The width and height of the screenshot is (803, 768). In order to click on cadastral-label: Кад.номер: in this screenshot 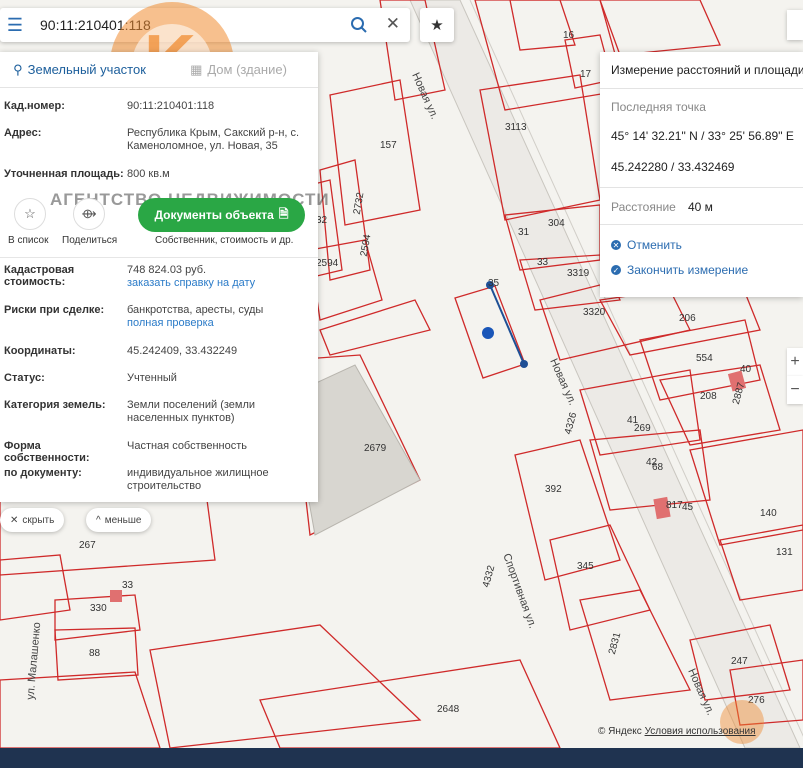, I will do `click(34, 106)`.